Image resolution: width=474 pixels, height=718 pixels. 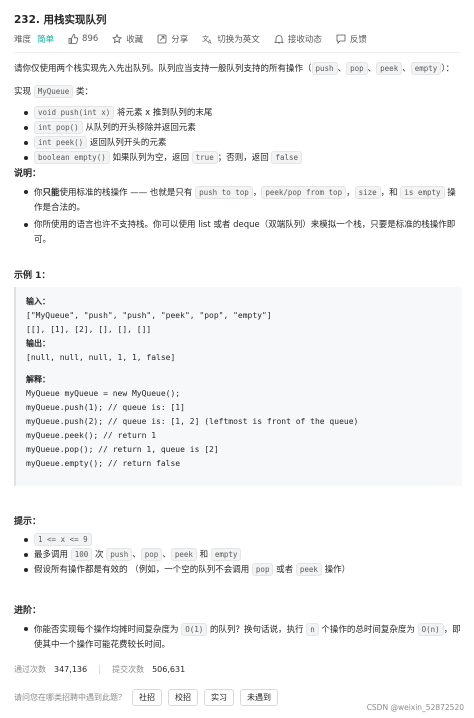 What do you see at coordinates (256, 630) in the screenshot?
I see `advanced-text: 的队列？换句话说，执行` at bounding box center [256, 630].